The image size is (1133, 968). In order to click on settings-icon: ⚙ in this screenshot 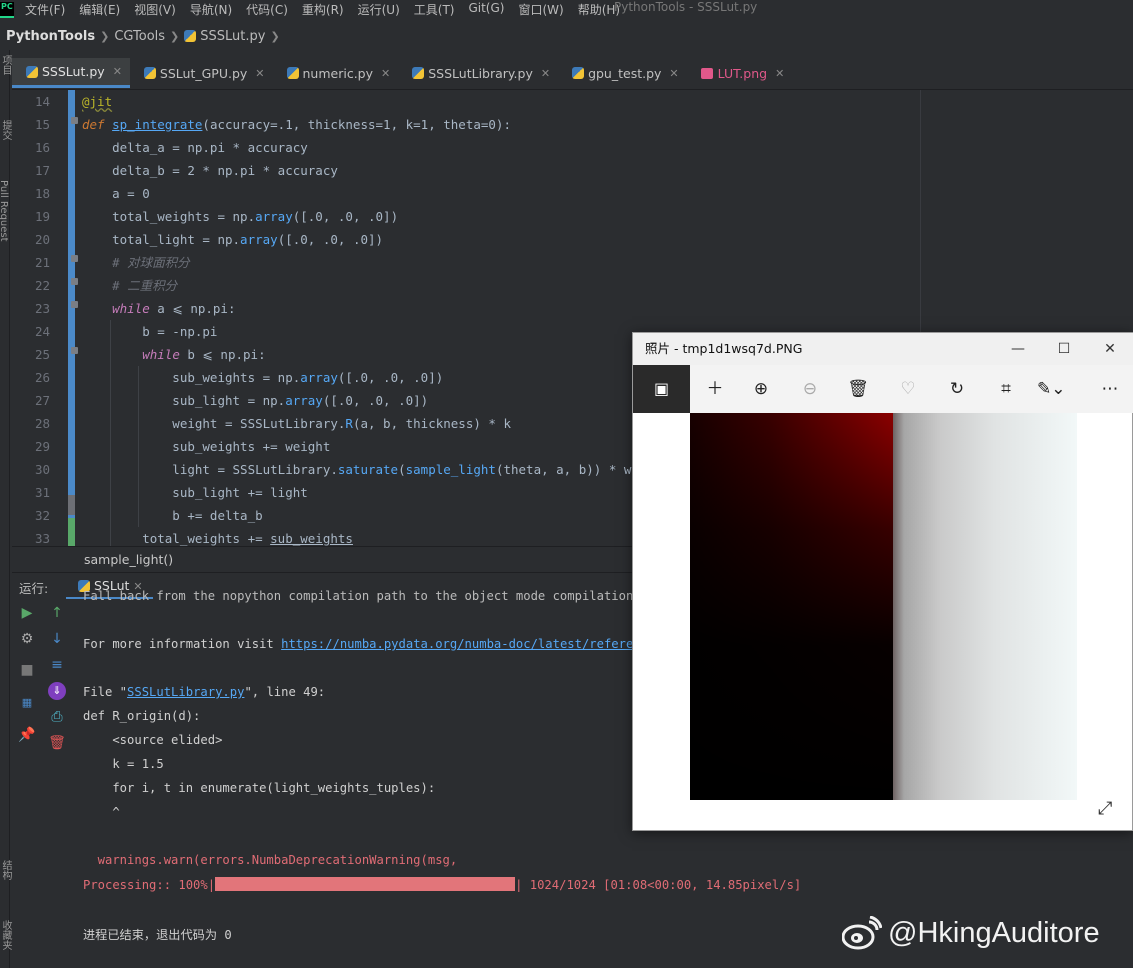, I will do `click(27, 639)`.